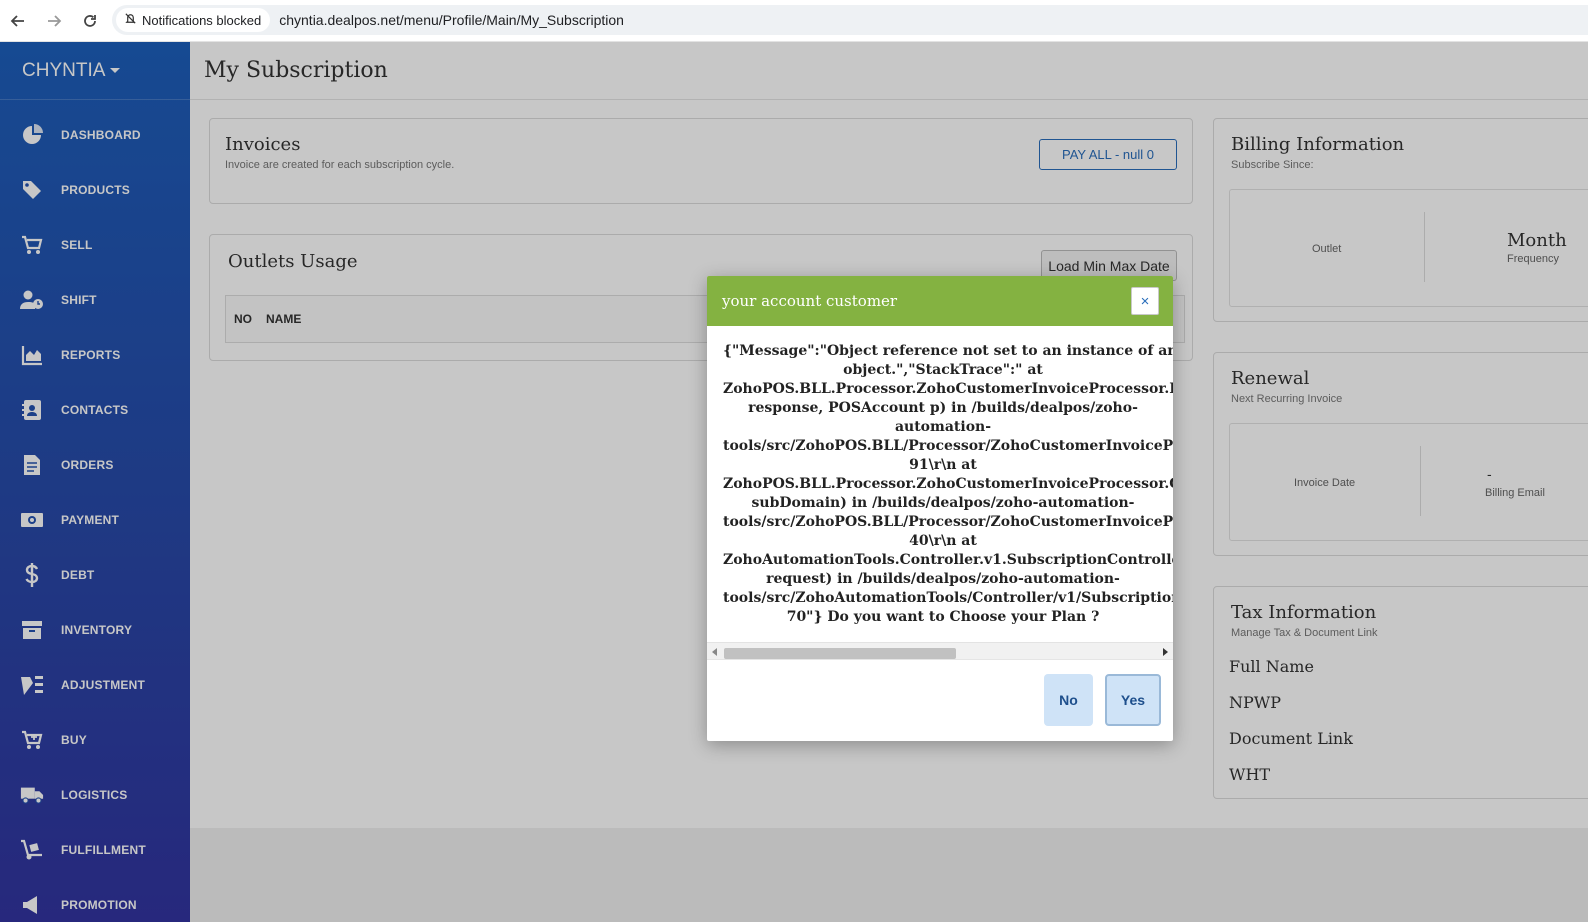 The width and height of the screenshot is (1588, 922). I want to click on scroll-right-icon, so click(1165, 652).